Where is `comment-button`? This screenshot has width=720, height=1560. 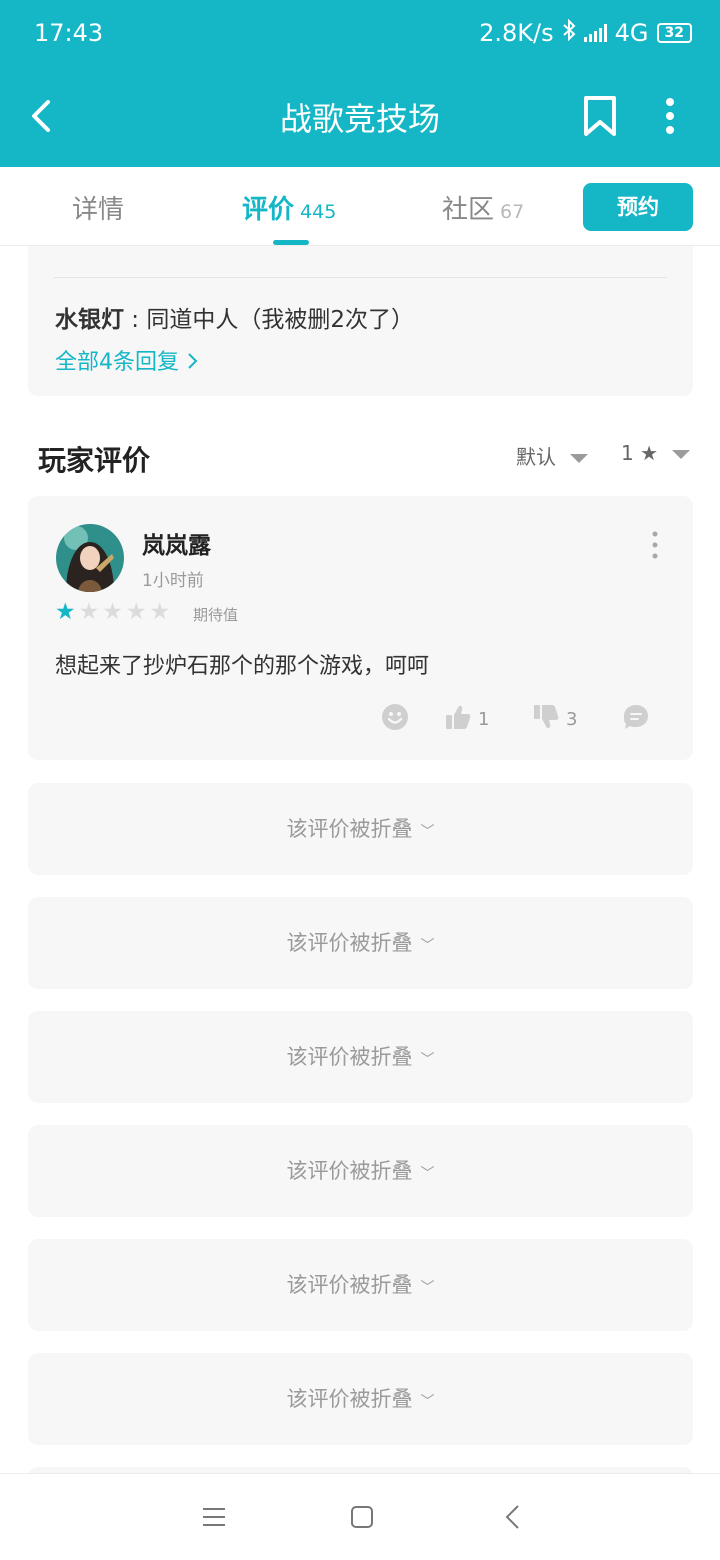 comment-button is located at coordinates (636, 719).